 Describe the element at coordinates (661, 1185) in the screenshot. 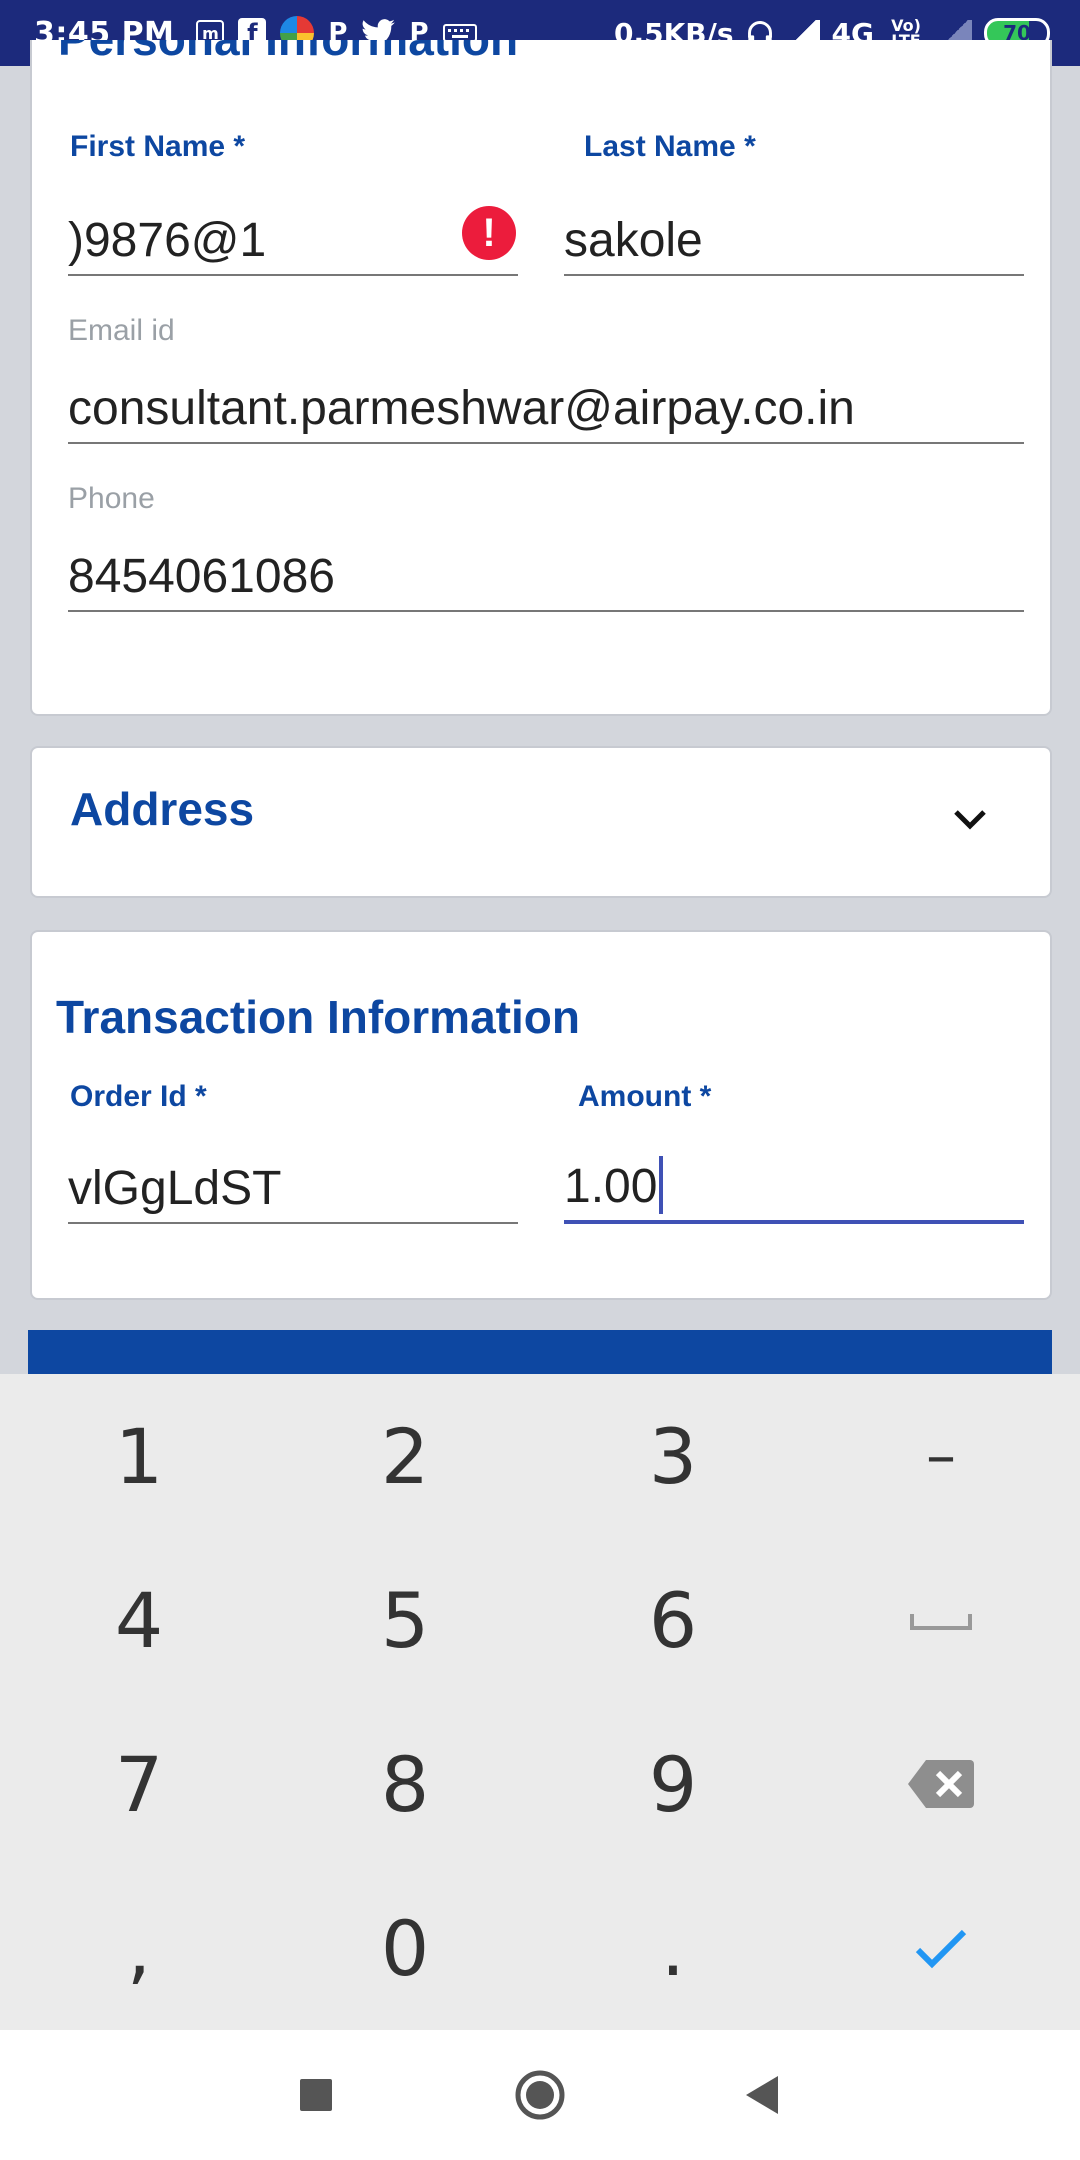

I see `text-cursor` at that location.